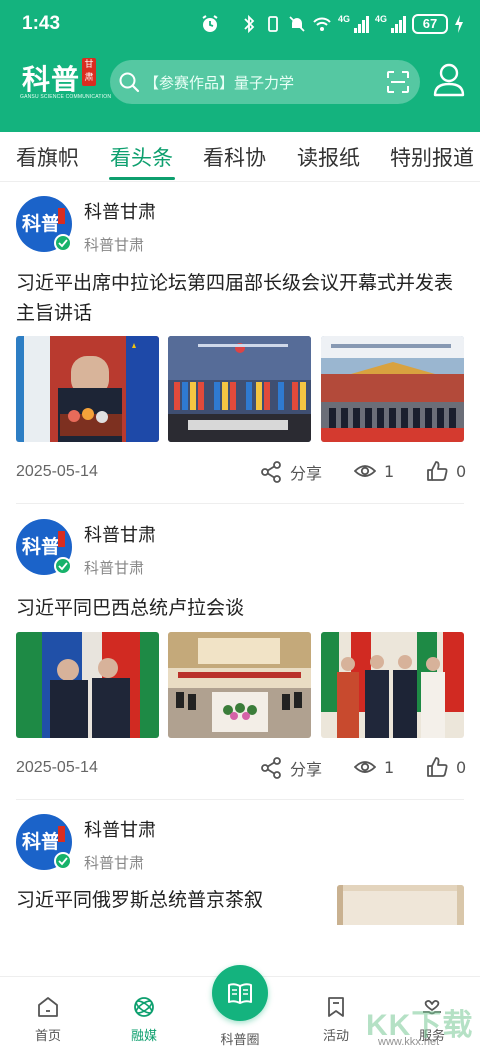  What do you see at coordinates (143, 1036) in the screenshot?
I see `nav-media-label: 融媒` at bounding box center [143, 1036].